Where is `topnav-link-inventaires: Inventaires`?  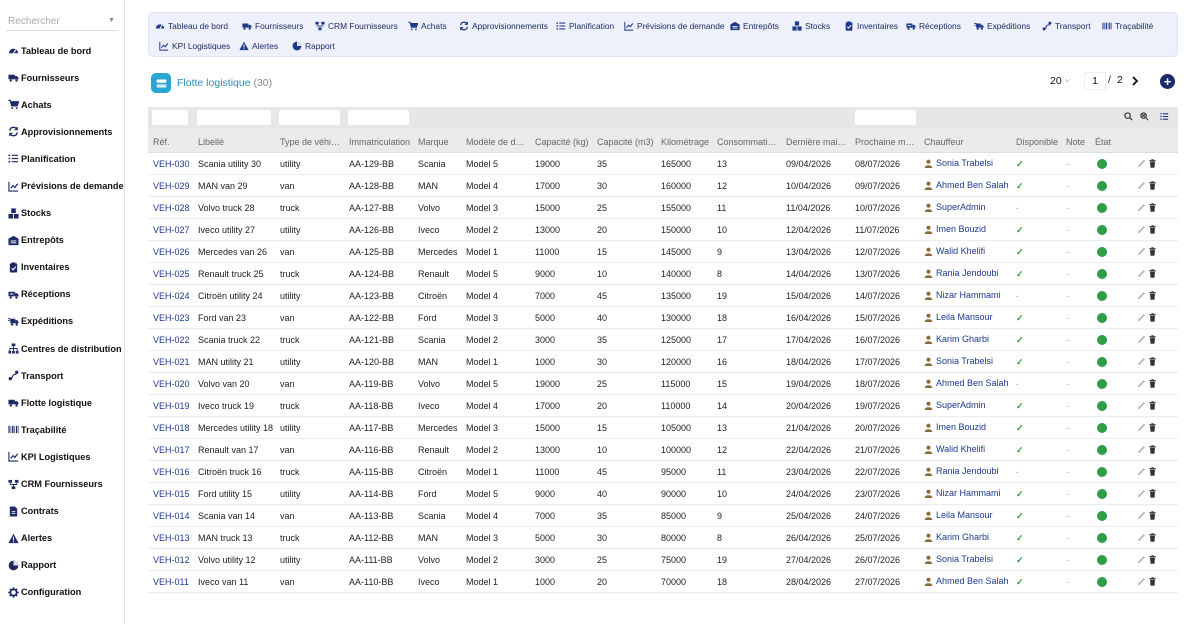
topnav-link-inventaires: Inventaires is located at coordinates (871, 25).